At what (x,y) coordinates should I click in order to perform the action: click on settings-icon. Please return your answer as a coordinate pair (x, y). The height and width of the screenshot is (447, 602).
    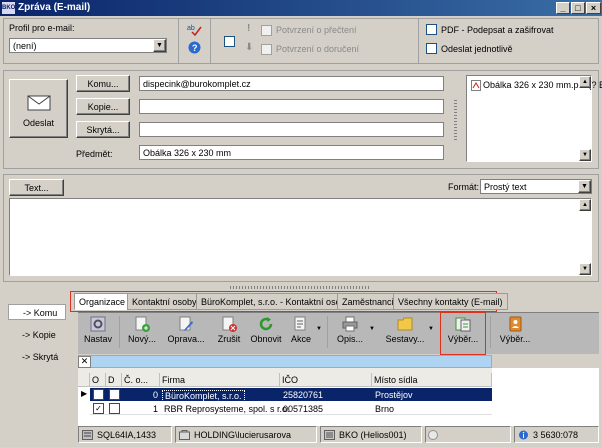
    Looking at the image, I should click on (98, 324).